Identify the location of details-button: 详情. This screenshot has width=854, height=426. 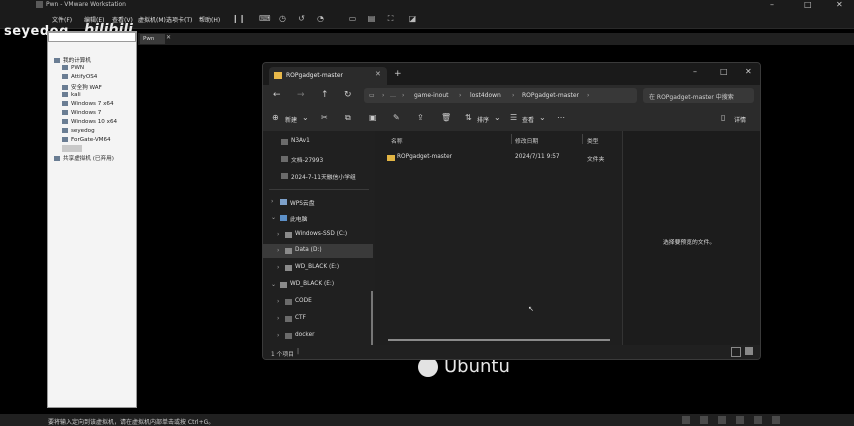
(740, 119).